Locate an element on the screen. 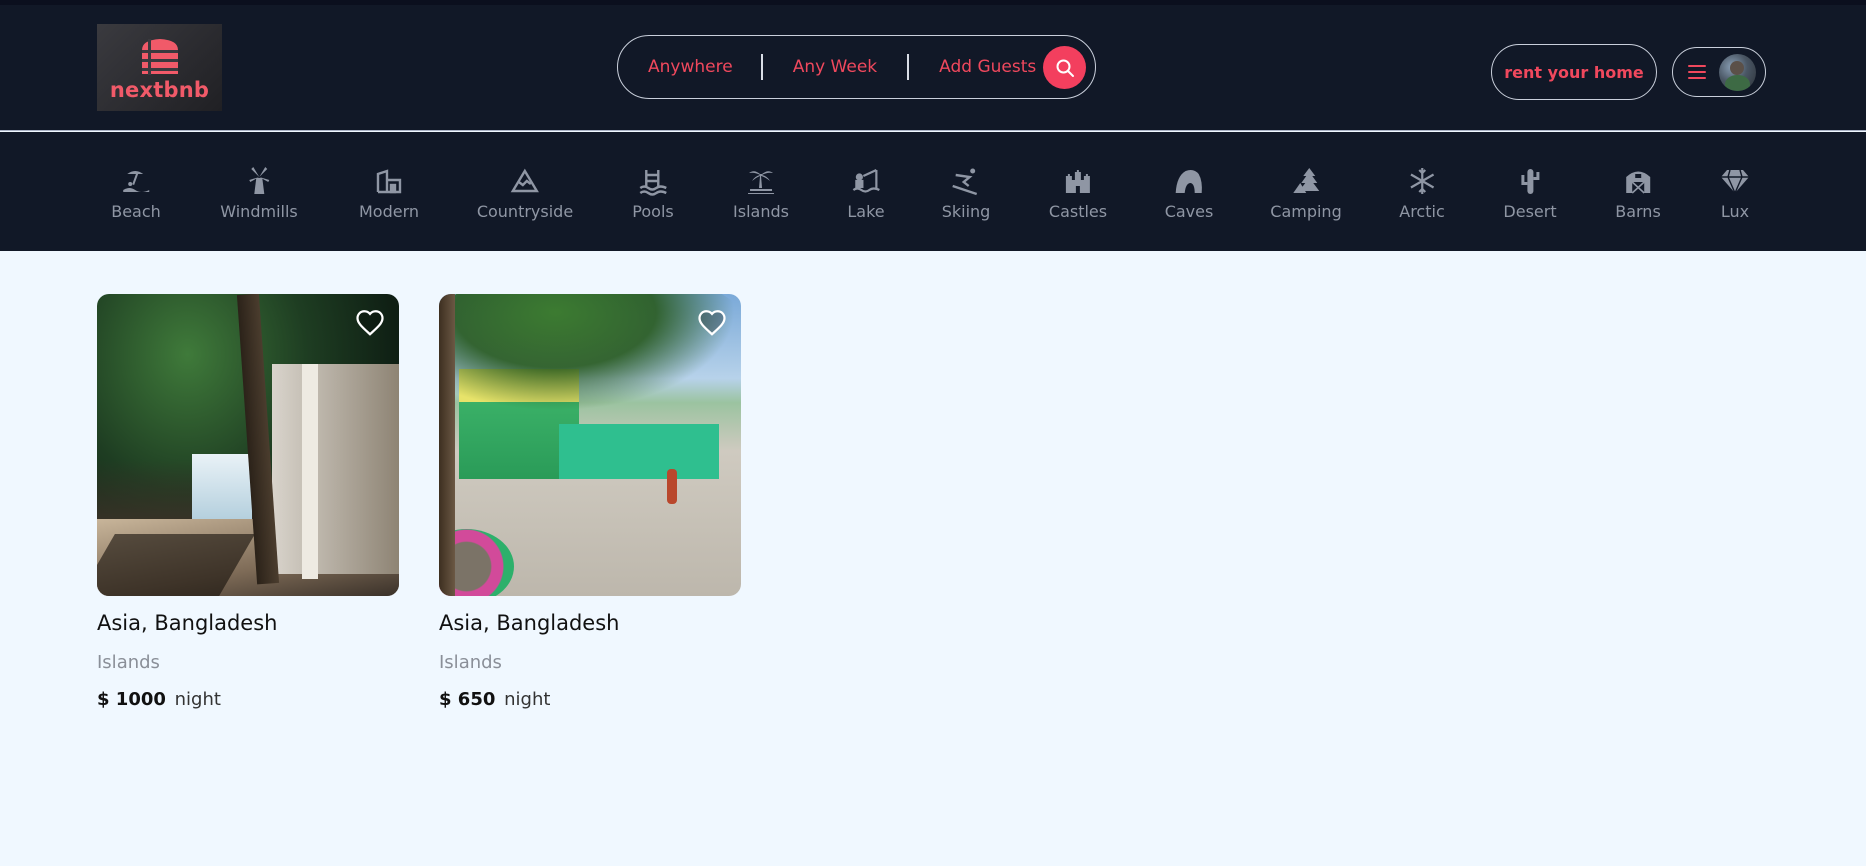  windmill-icon is located at coordinates (259, 181).